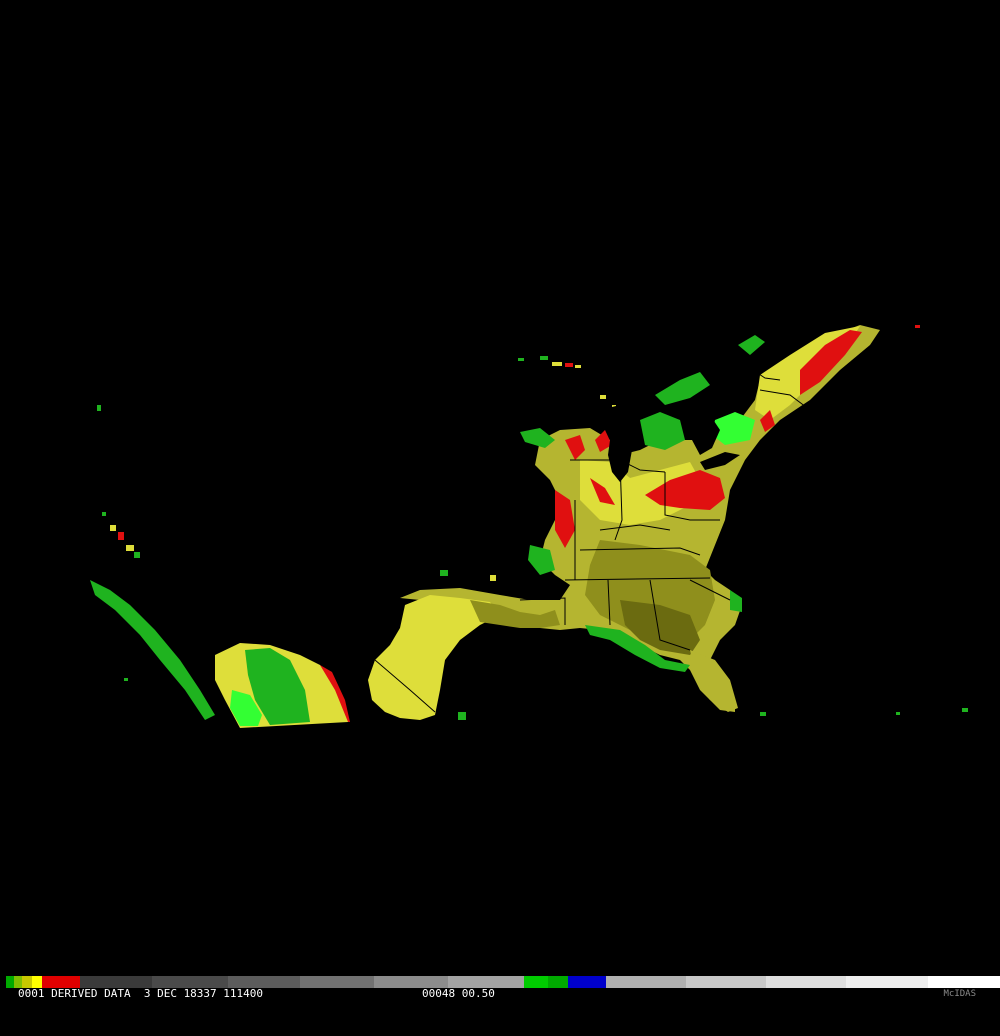 The image size is (1000, 1036). Describe the element at coordinates (458, 993) in the screenshot. I see `image-parameters-text: 00048 00.50` at that location.